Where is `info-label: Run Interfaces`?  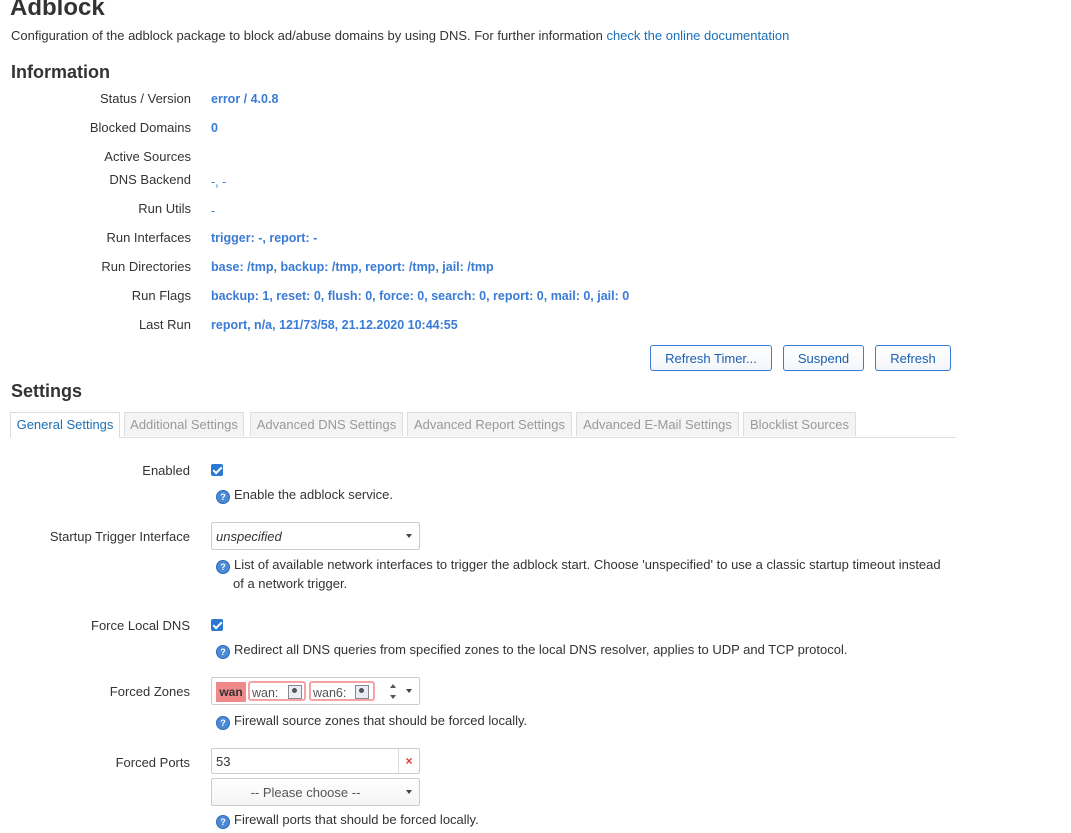 info-label: Run Interfaces is located at coordinates (148, 237).